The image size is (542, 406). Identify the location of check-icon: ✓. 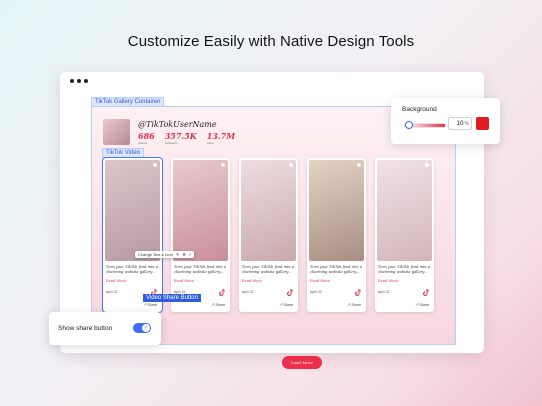
(146, 328).